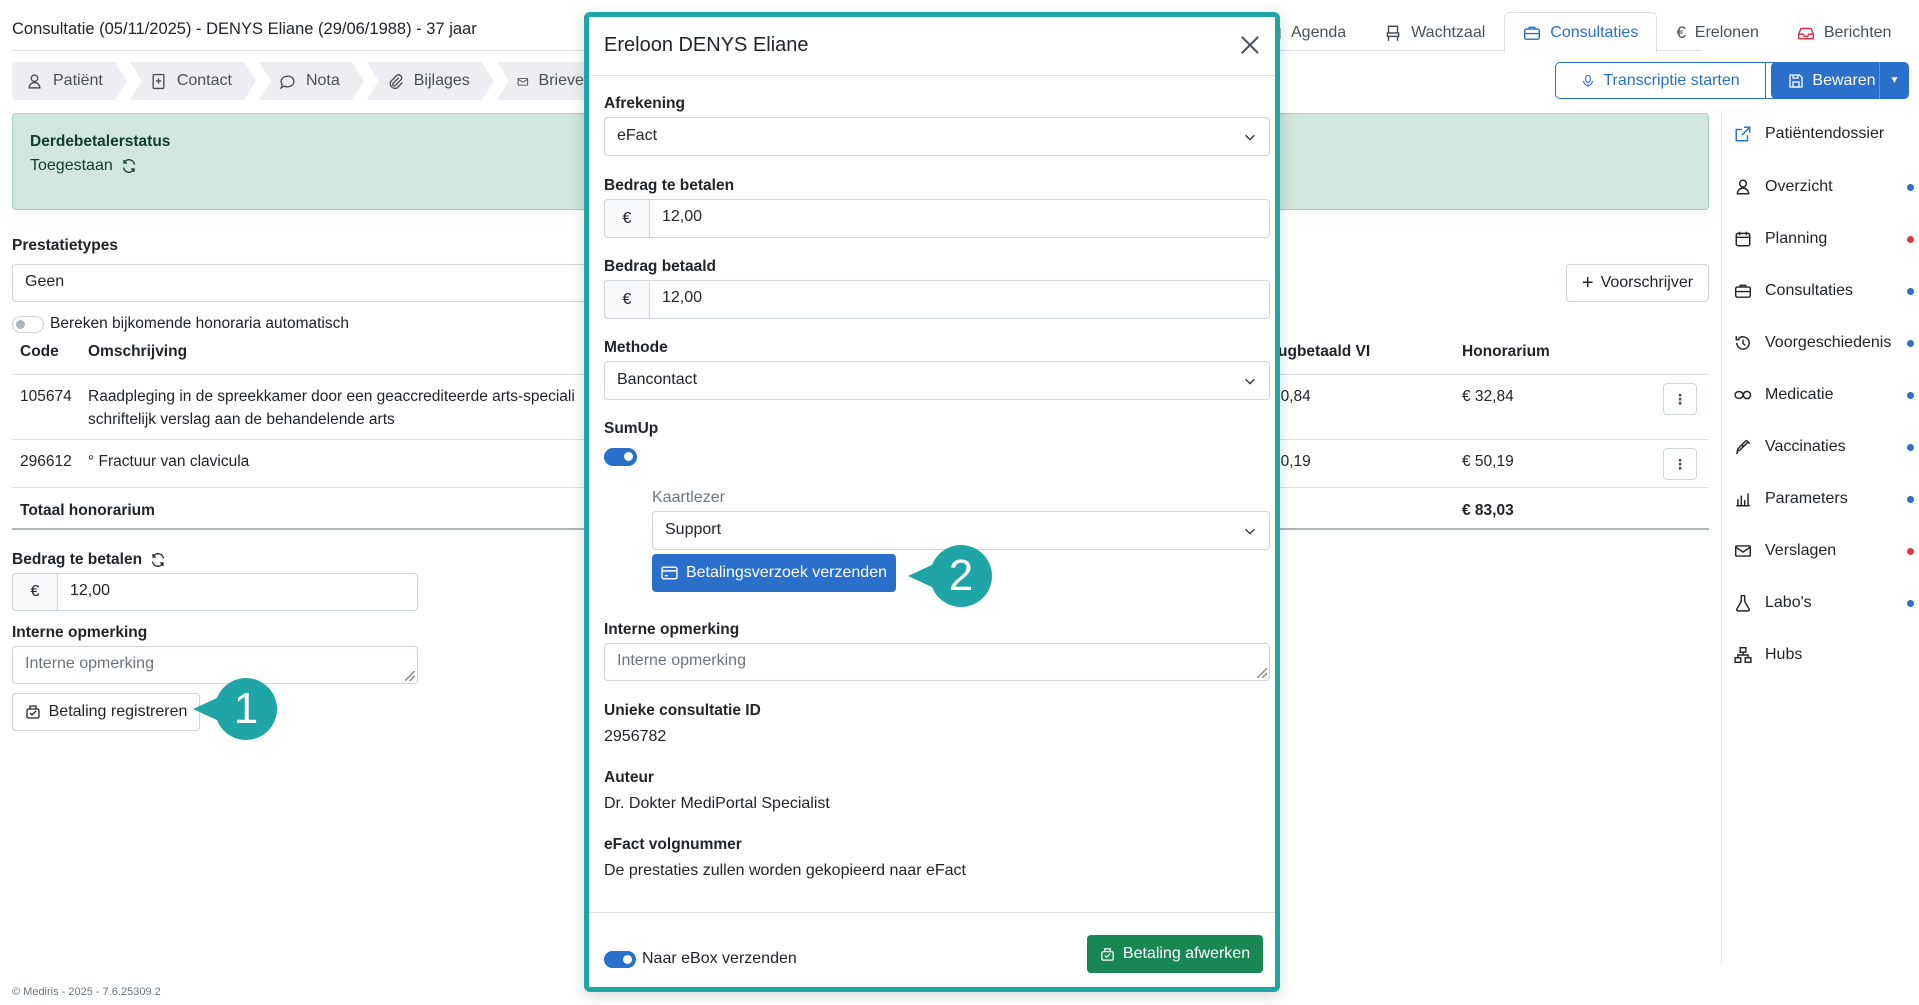 This screenshot has width=1919, height=1005. Describe the element at coordinates (302, 283) in the screenshot. I see `prestatietypes-select: Geen` at that location.